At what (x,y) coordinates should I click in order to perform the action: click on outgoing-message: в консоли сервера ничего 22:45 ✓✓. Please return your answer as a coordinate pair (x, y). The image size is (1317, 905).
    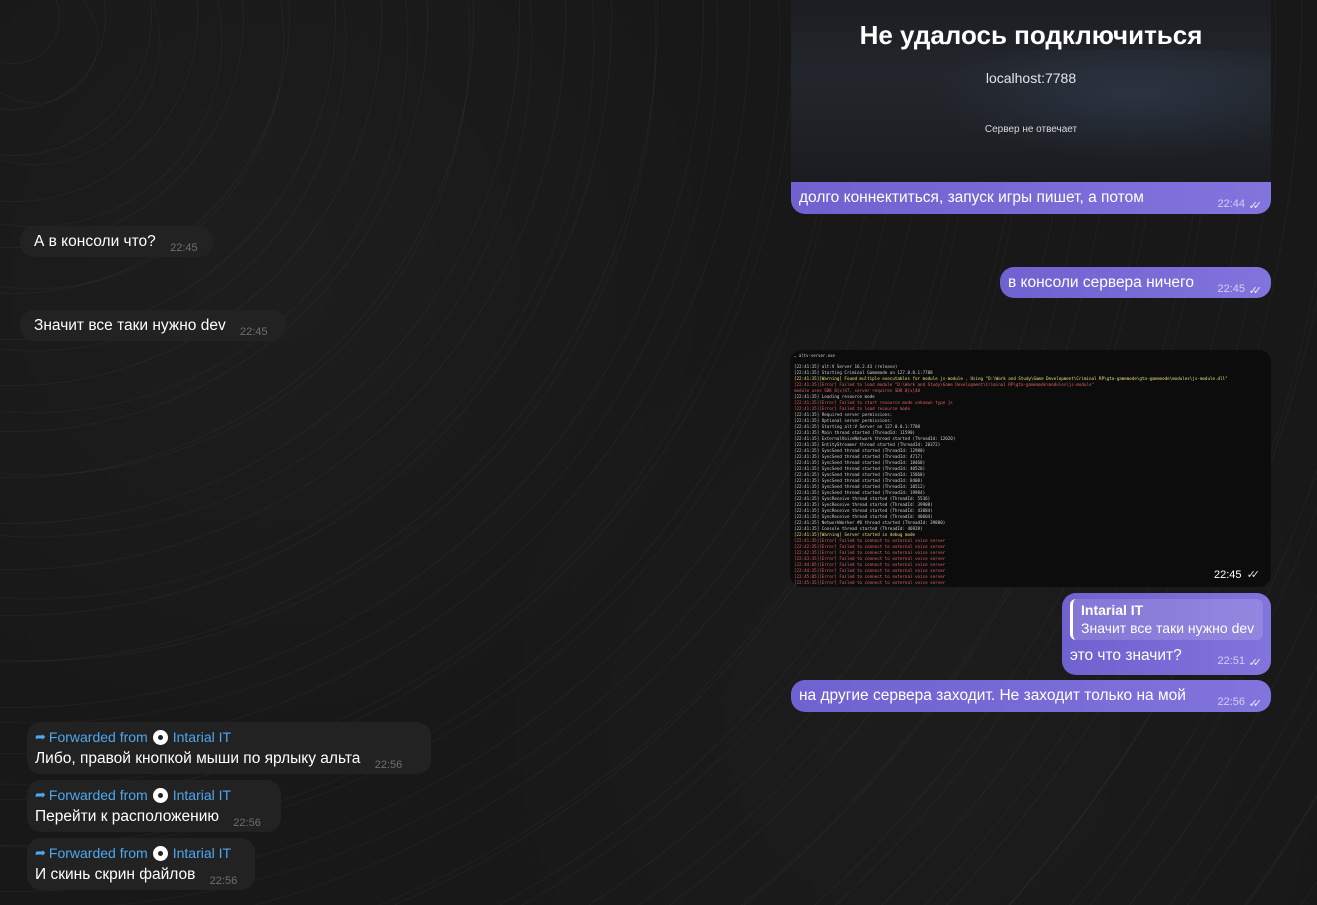
    Looking at the image, I should click on (1135, 282).